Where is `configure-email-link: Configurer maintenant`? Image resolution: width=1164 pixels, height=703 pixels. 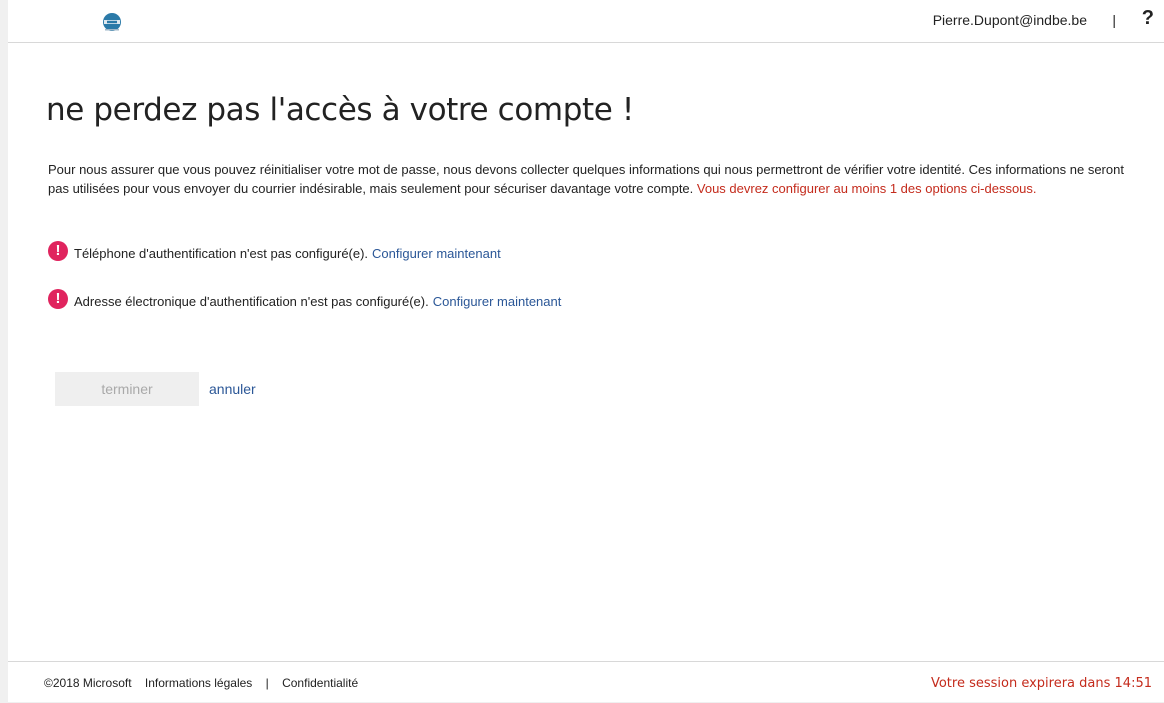
configure-email-link: Configurer maintenant is located at coordinates (497, 301).